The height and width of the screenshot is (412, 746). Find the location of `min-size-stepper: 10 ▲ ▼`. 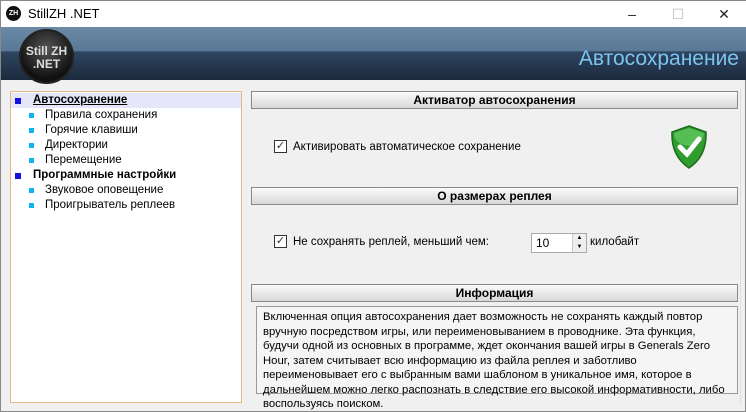

min-size-stepper: 10 ▲ ▼ is located at coordinates (559, 243).